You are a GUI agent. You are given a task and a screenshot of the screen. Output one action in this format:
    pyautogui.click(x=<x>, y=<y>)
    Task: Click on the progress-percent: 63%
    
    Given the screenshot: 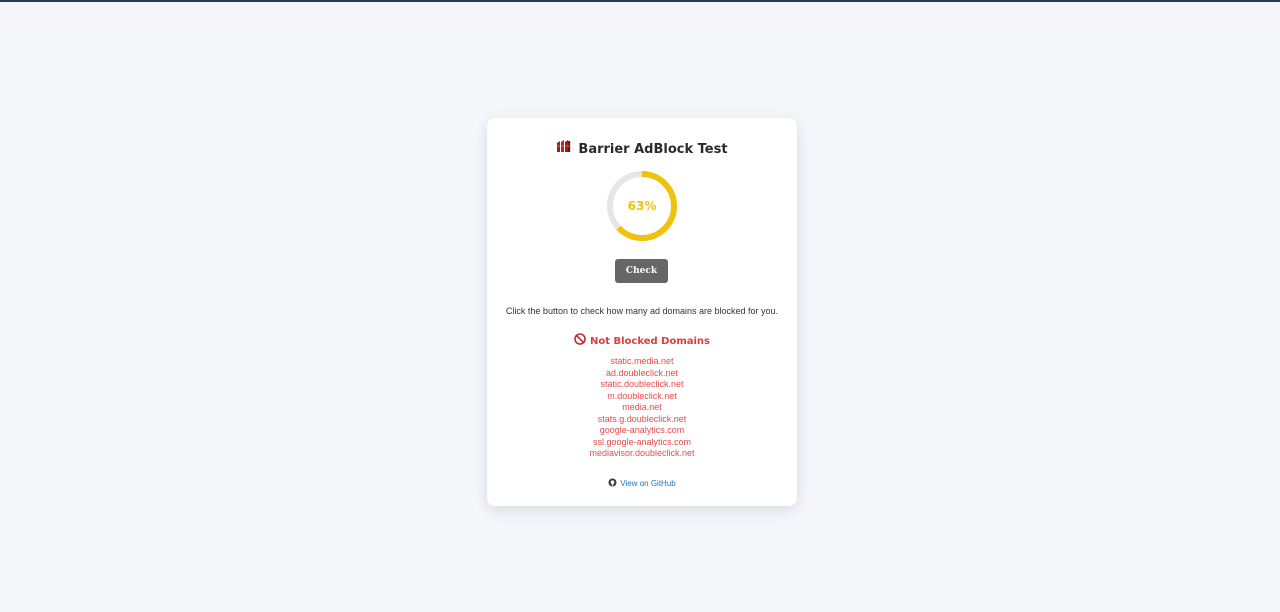 What is the action you would take?
    pyautogui.click(x=642, y=206)
    